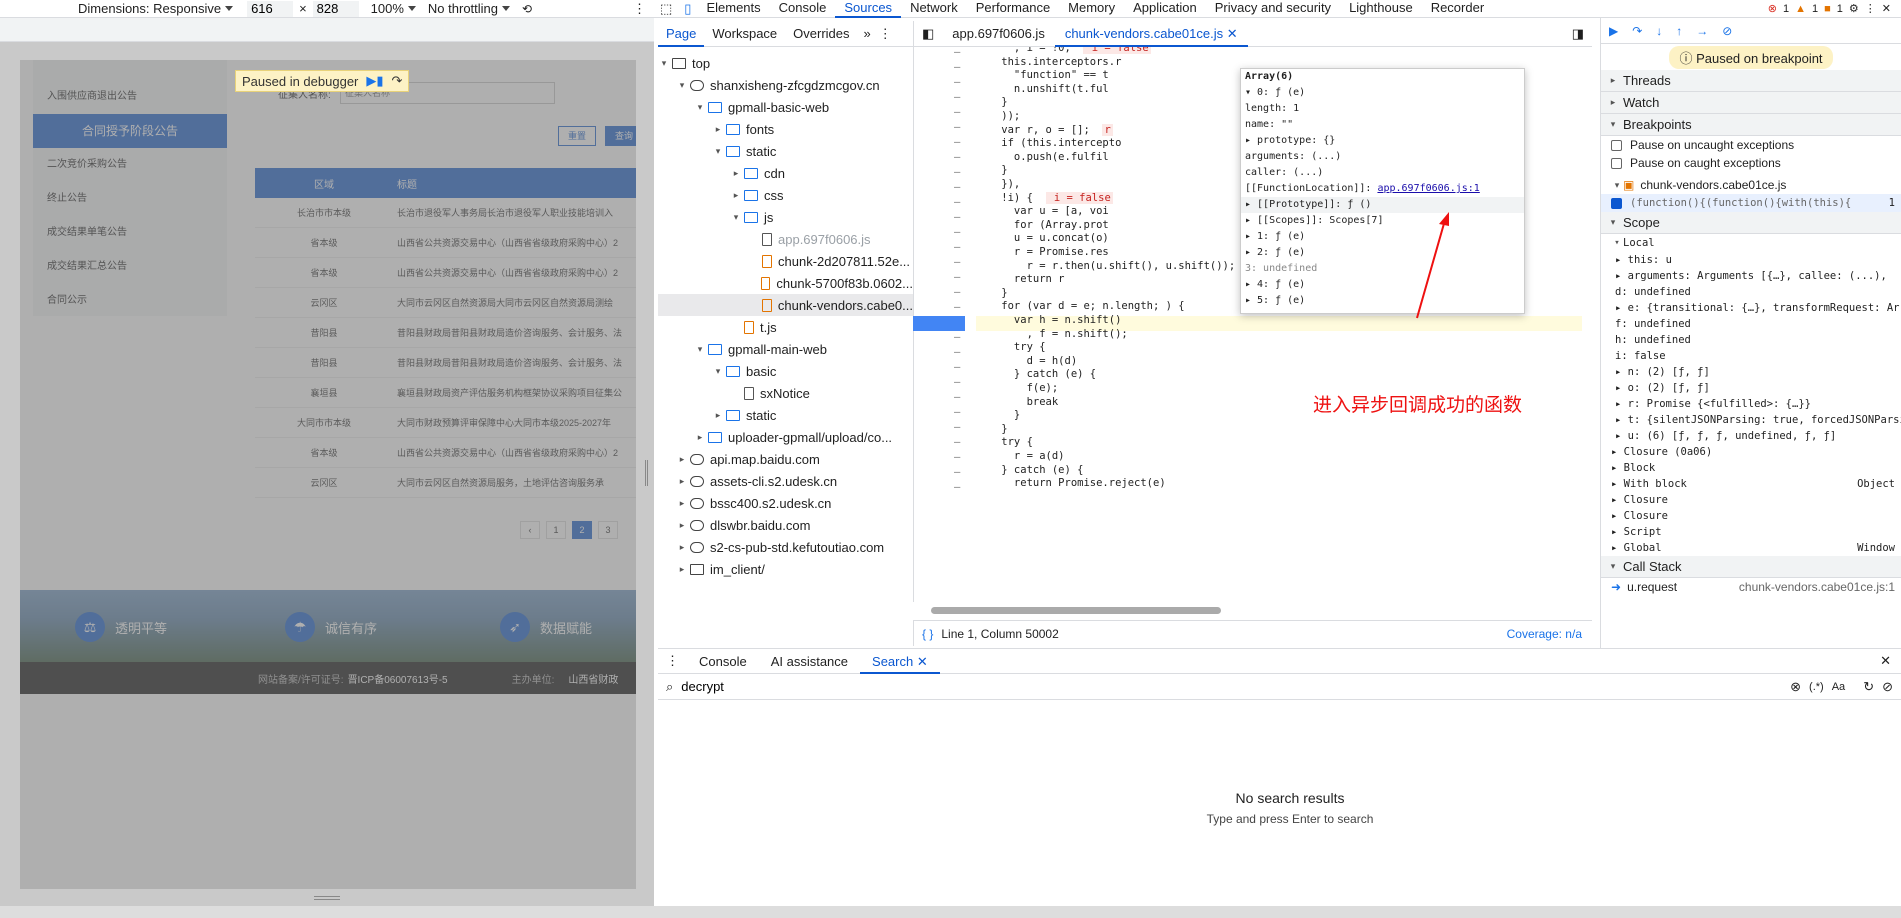  Describe the element at coordinates (1428, 188) in the screenshot. I see `function-location-link: app.697f0606.js:1` at that location.